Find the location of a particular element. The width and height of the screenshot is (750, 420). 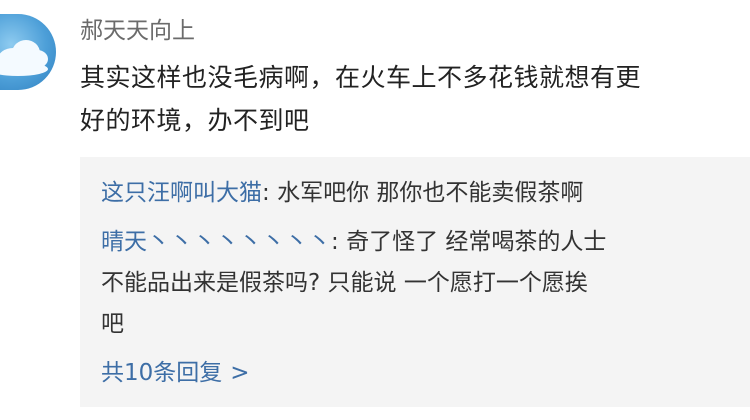

reply-text-line: 不能品出来是假茶吗? 只能说 一个愿打一个愿挨 is located at coordinates (344, 283).